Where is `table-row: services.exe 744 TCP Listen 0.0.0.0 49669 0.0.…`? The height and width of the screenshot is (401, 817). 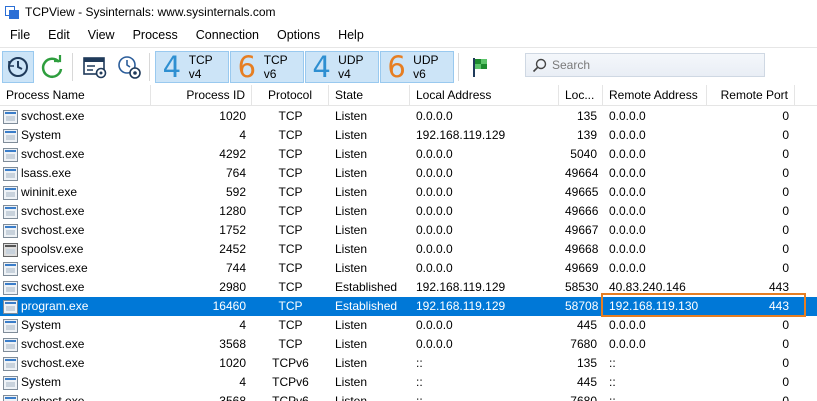 table-row: services.exe 744 TCP Listen 0.0.0.0 49669 0.0.… is located at coordinates (408, 268).